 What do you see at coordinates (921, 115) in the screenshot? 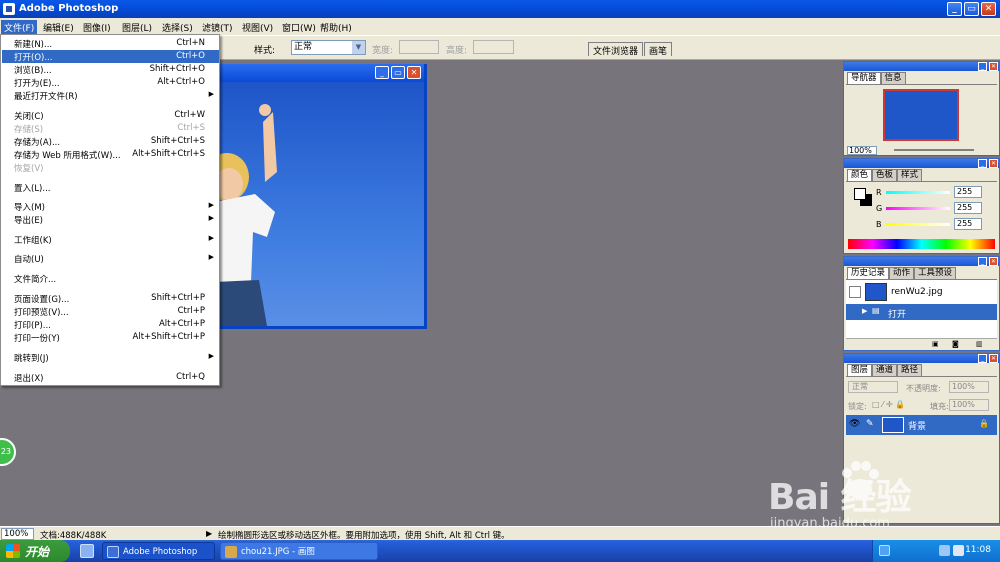
I see `navigator-thumbnail` at bounding box center [921, 115].